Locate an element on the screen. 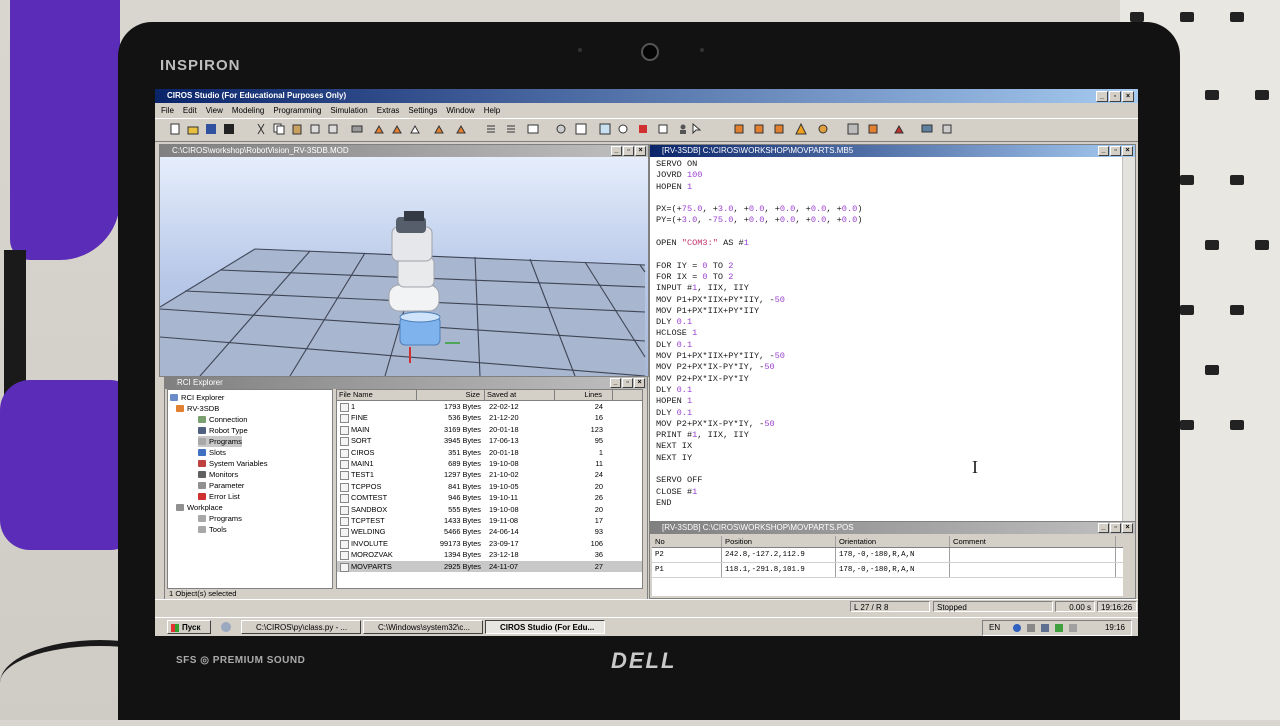 The height and width of the screenshot is (726, 1280). table-row: P2 242.8,-127.2,112.9 178,-0,-180,R,A,N is located at coordinates (887, 555).